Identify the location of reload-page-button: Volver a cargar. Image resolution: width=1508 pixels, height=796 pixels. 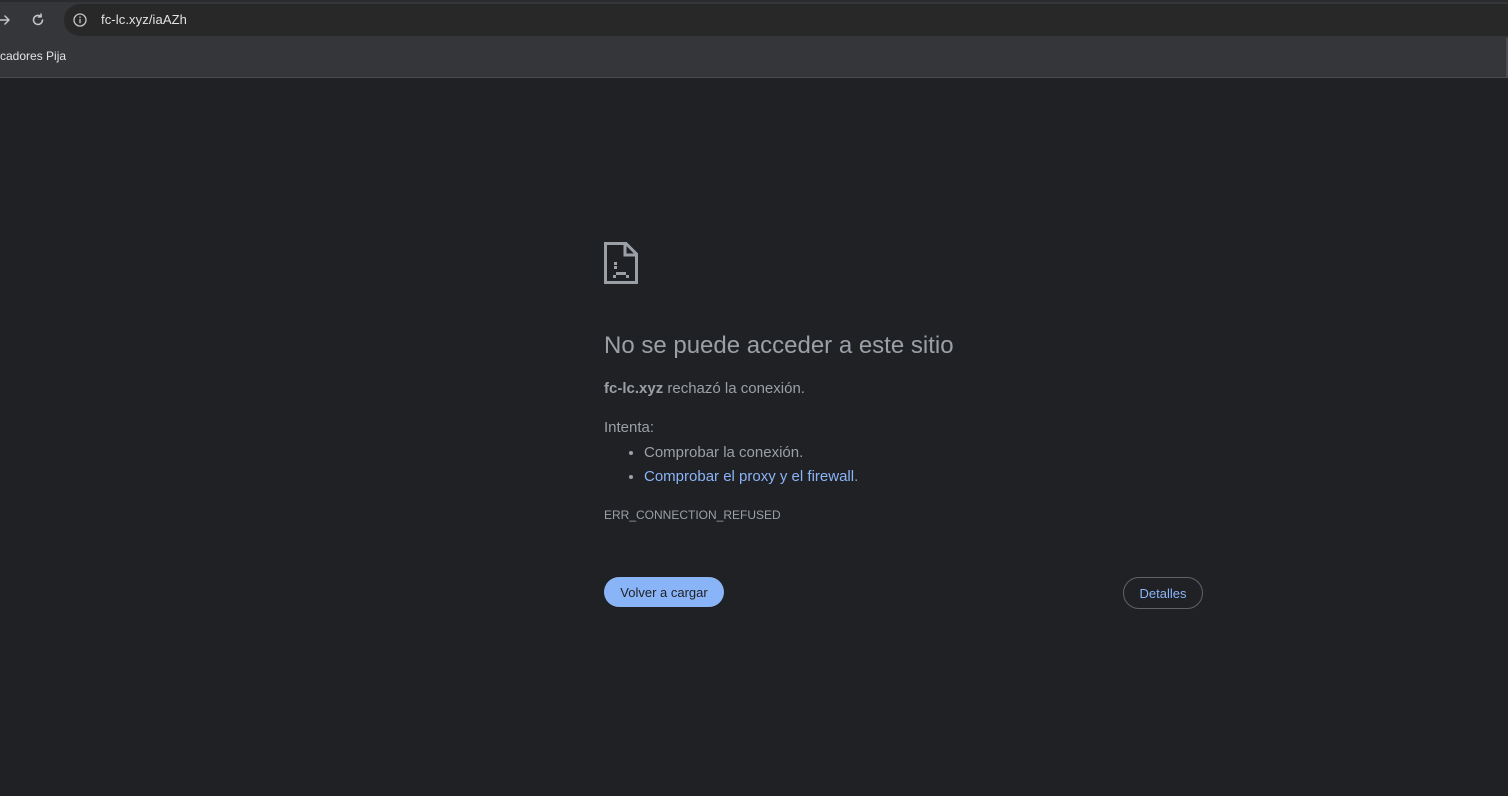
(664, 592).